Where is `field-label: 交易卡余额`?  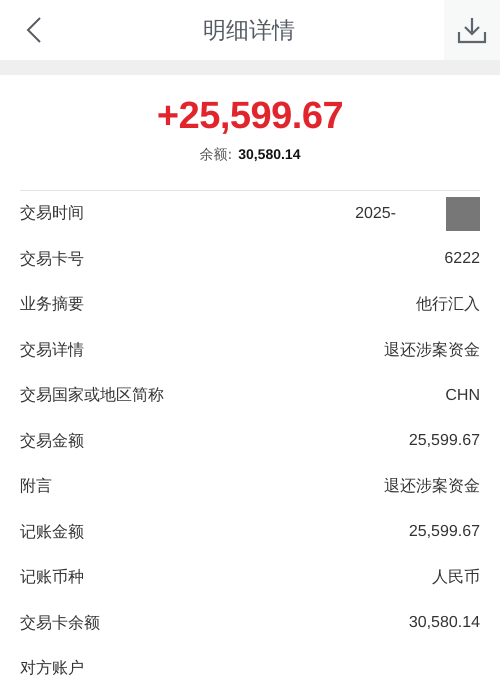
field-label: 交易卡余额 is located at coordinates (60, 623).